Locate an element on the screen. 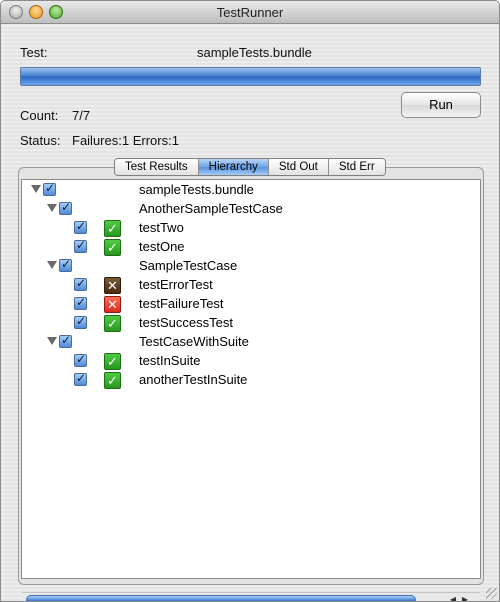 The image size is (500, 602). tree-row-label: testSuccessTest is located at coordinates (186, 322).